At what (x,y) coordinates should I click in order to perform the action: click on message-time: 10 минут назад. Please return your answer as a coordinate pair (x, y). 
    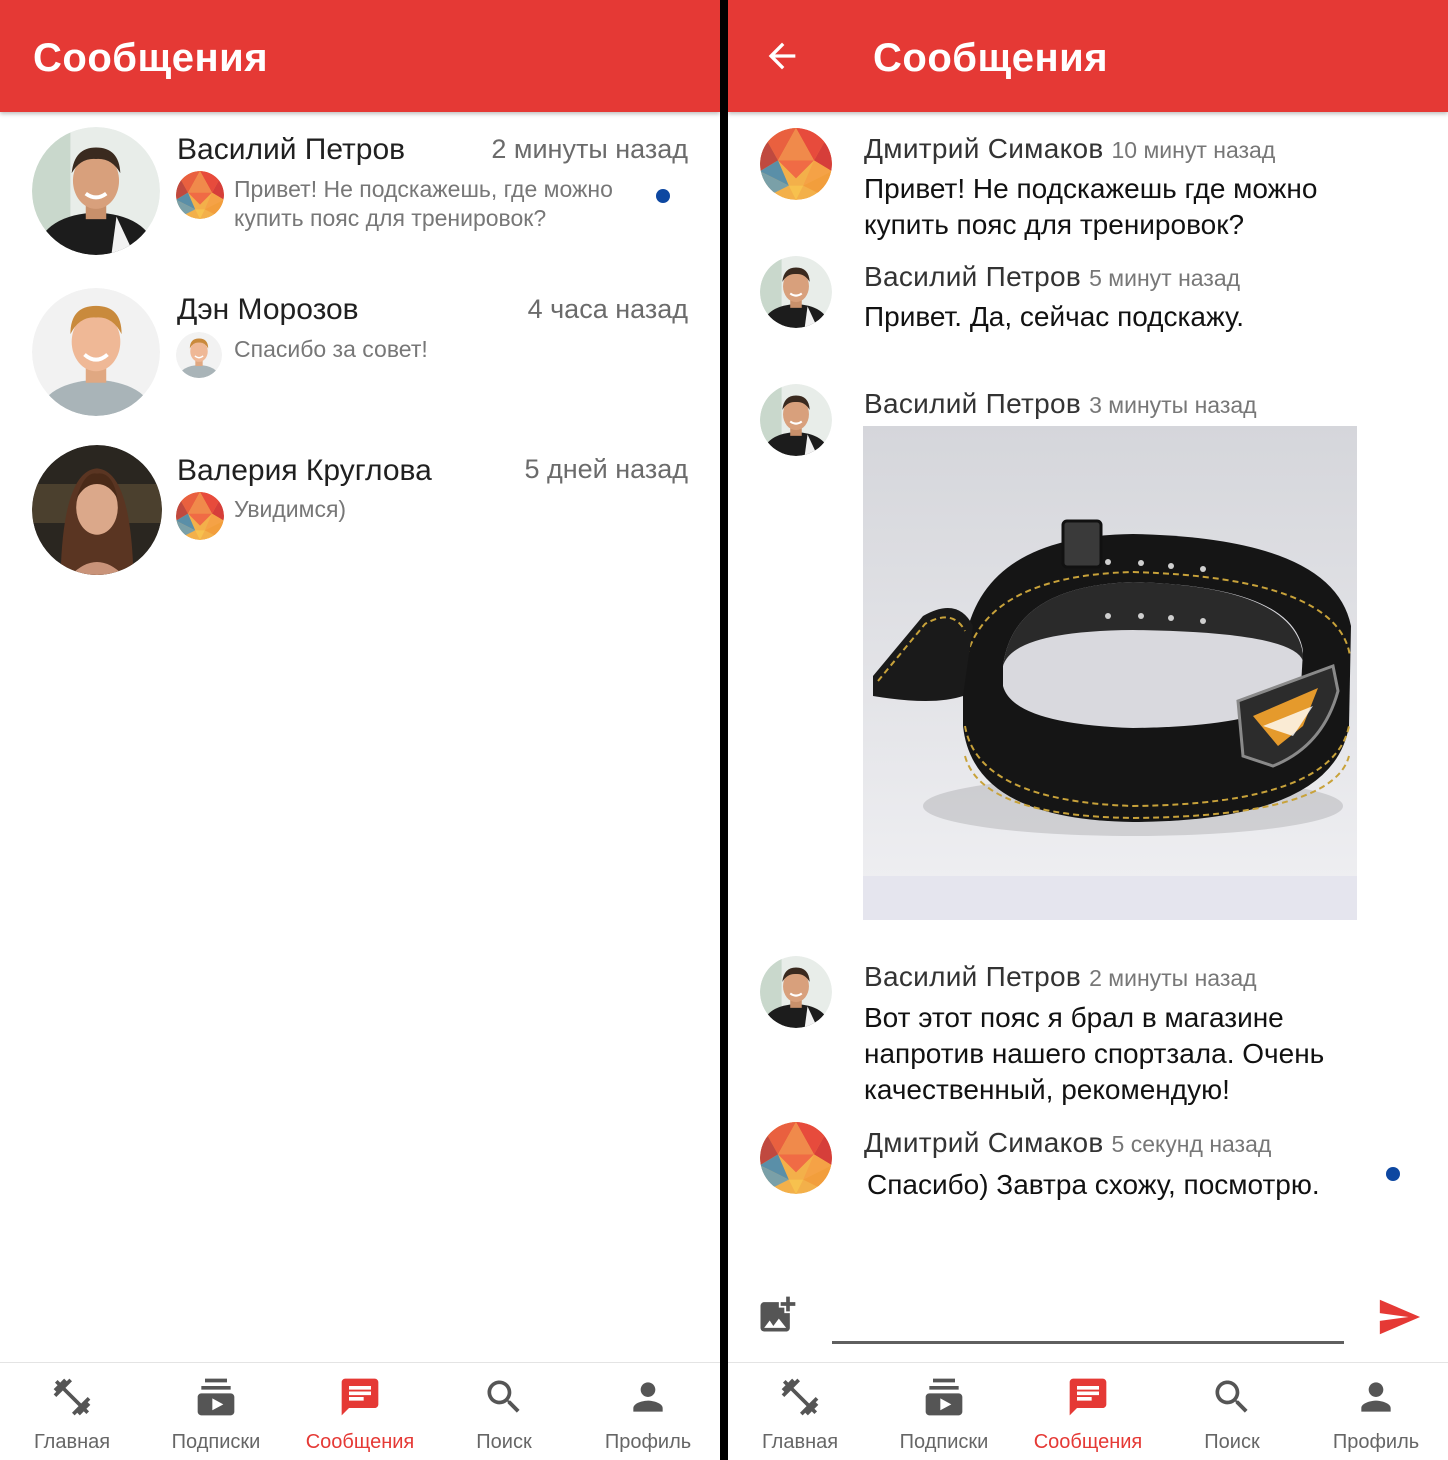
    Looking at the image, I should click on (1193, 150).